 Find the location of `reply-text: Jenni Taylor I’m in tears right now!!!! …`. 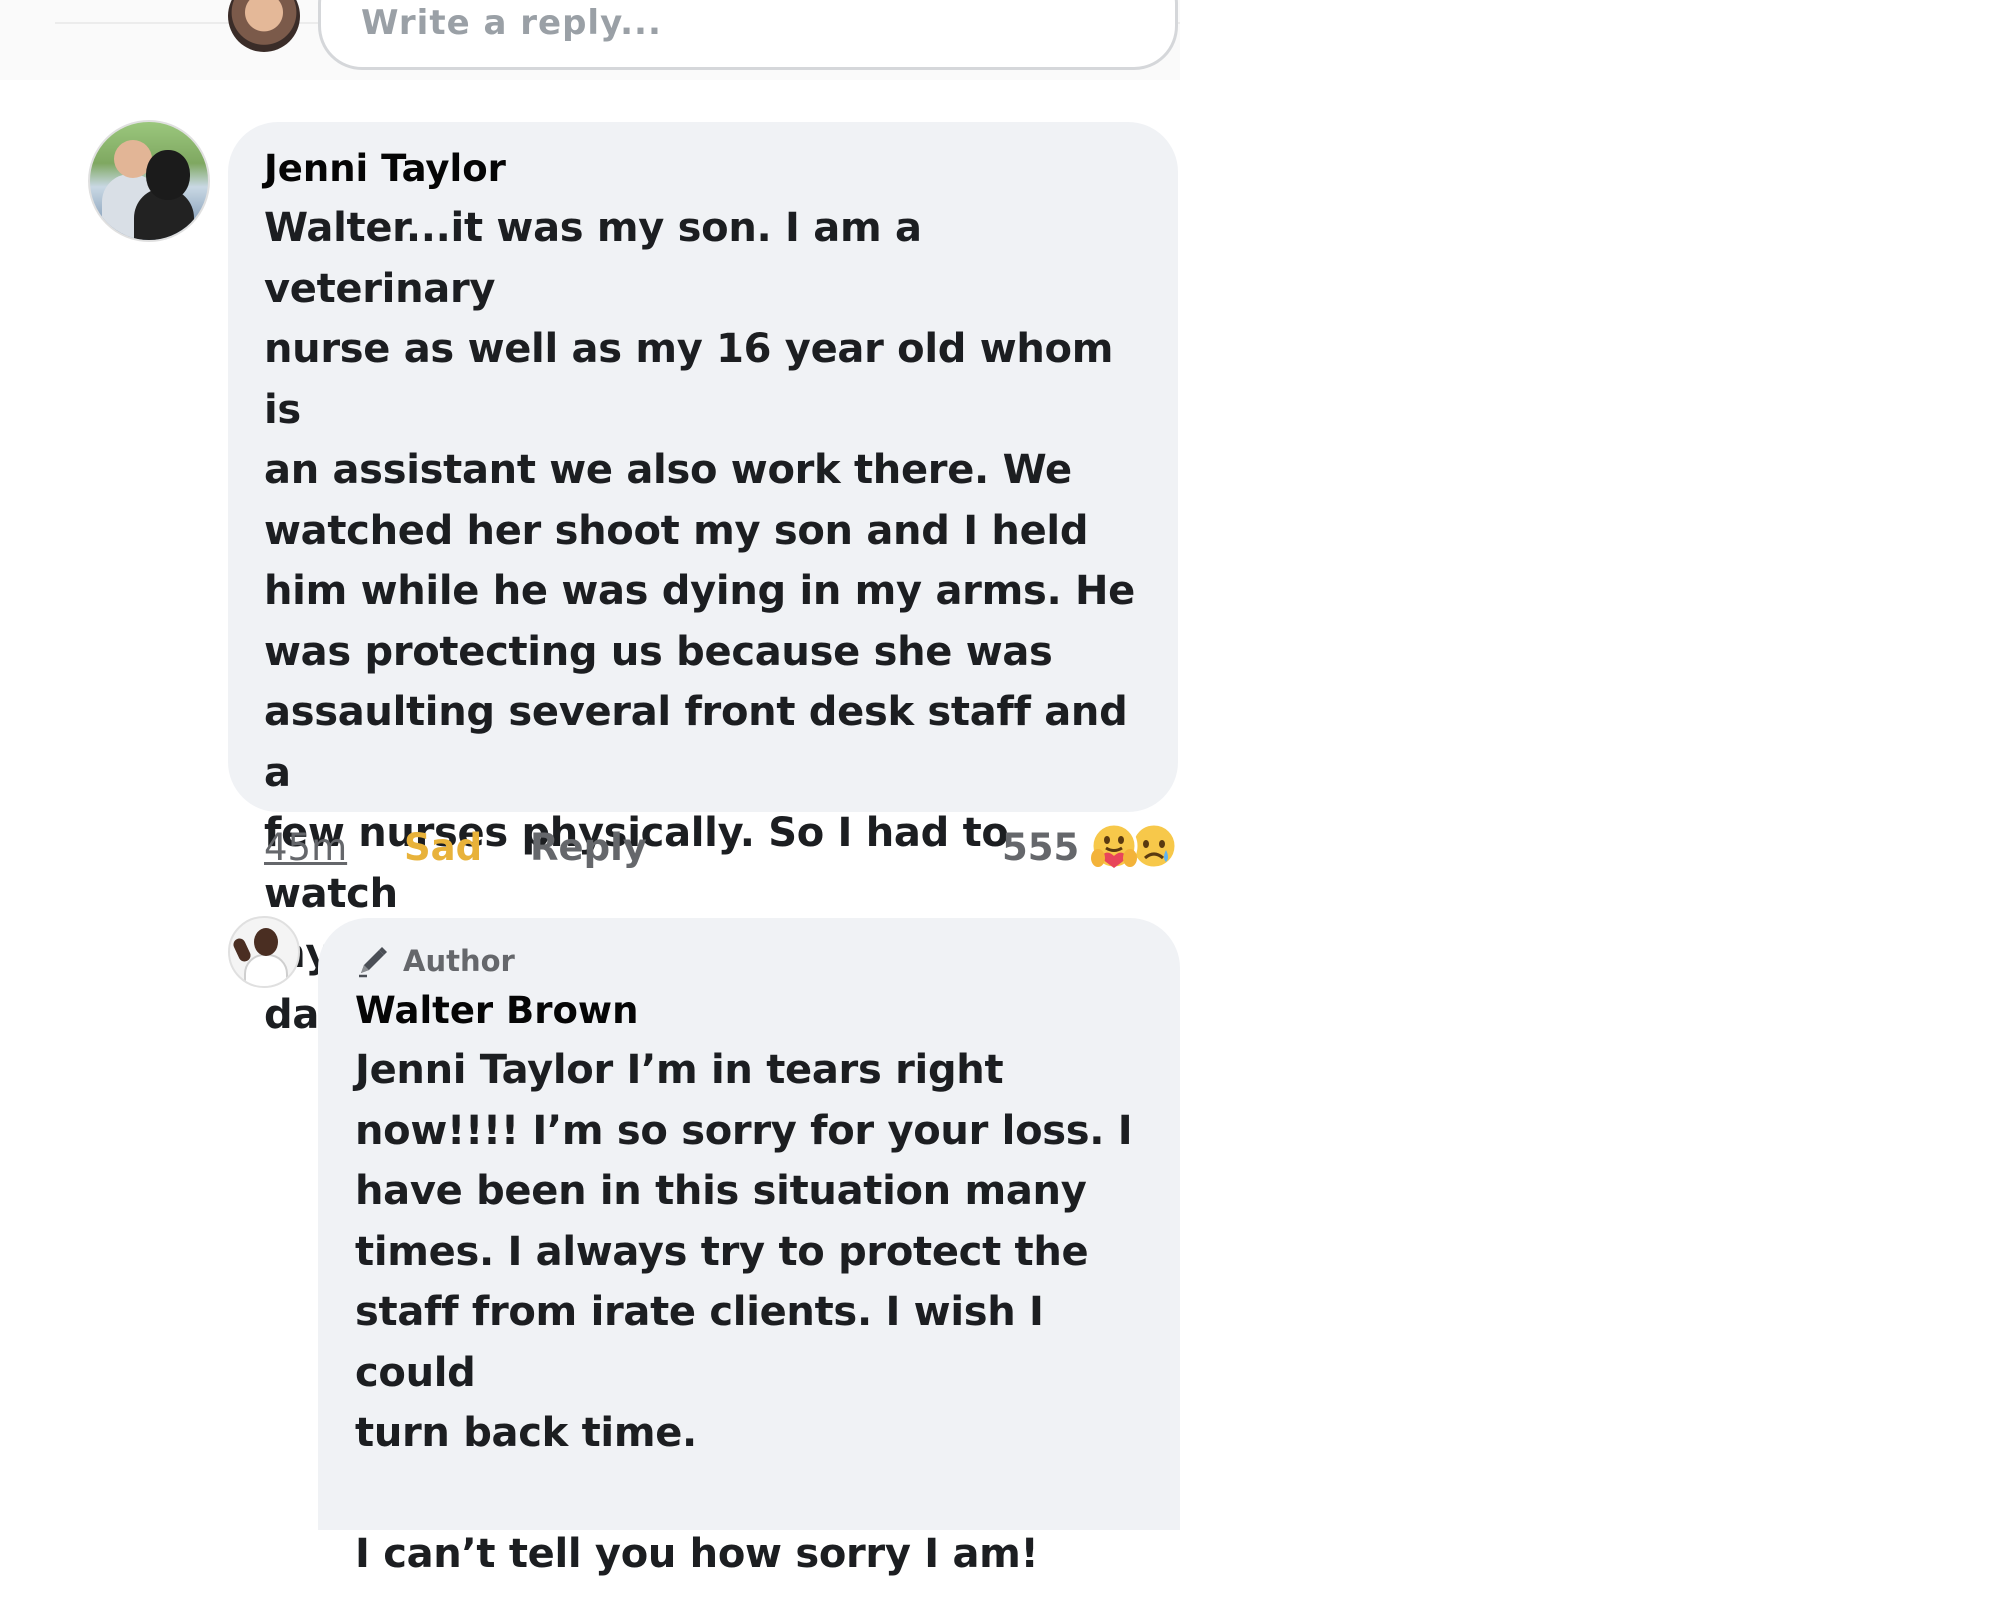

reply-text: Jenni Taylor I’m in tears right now!!!! … is located at coordinates (744, 1312).